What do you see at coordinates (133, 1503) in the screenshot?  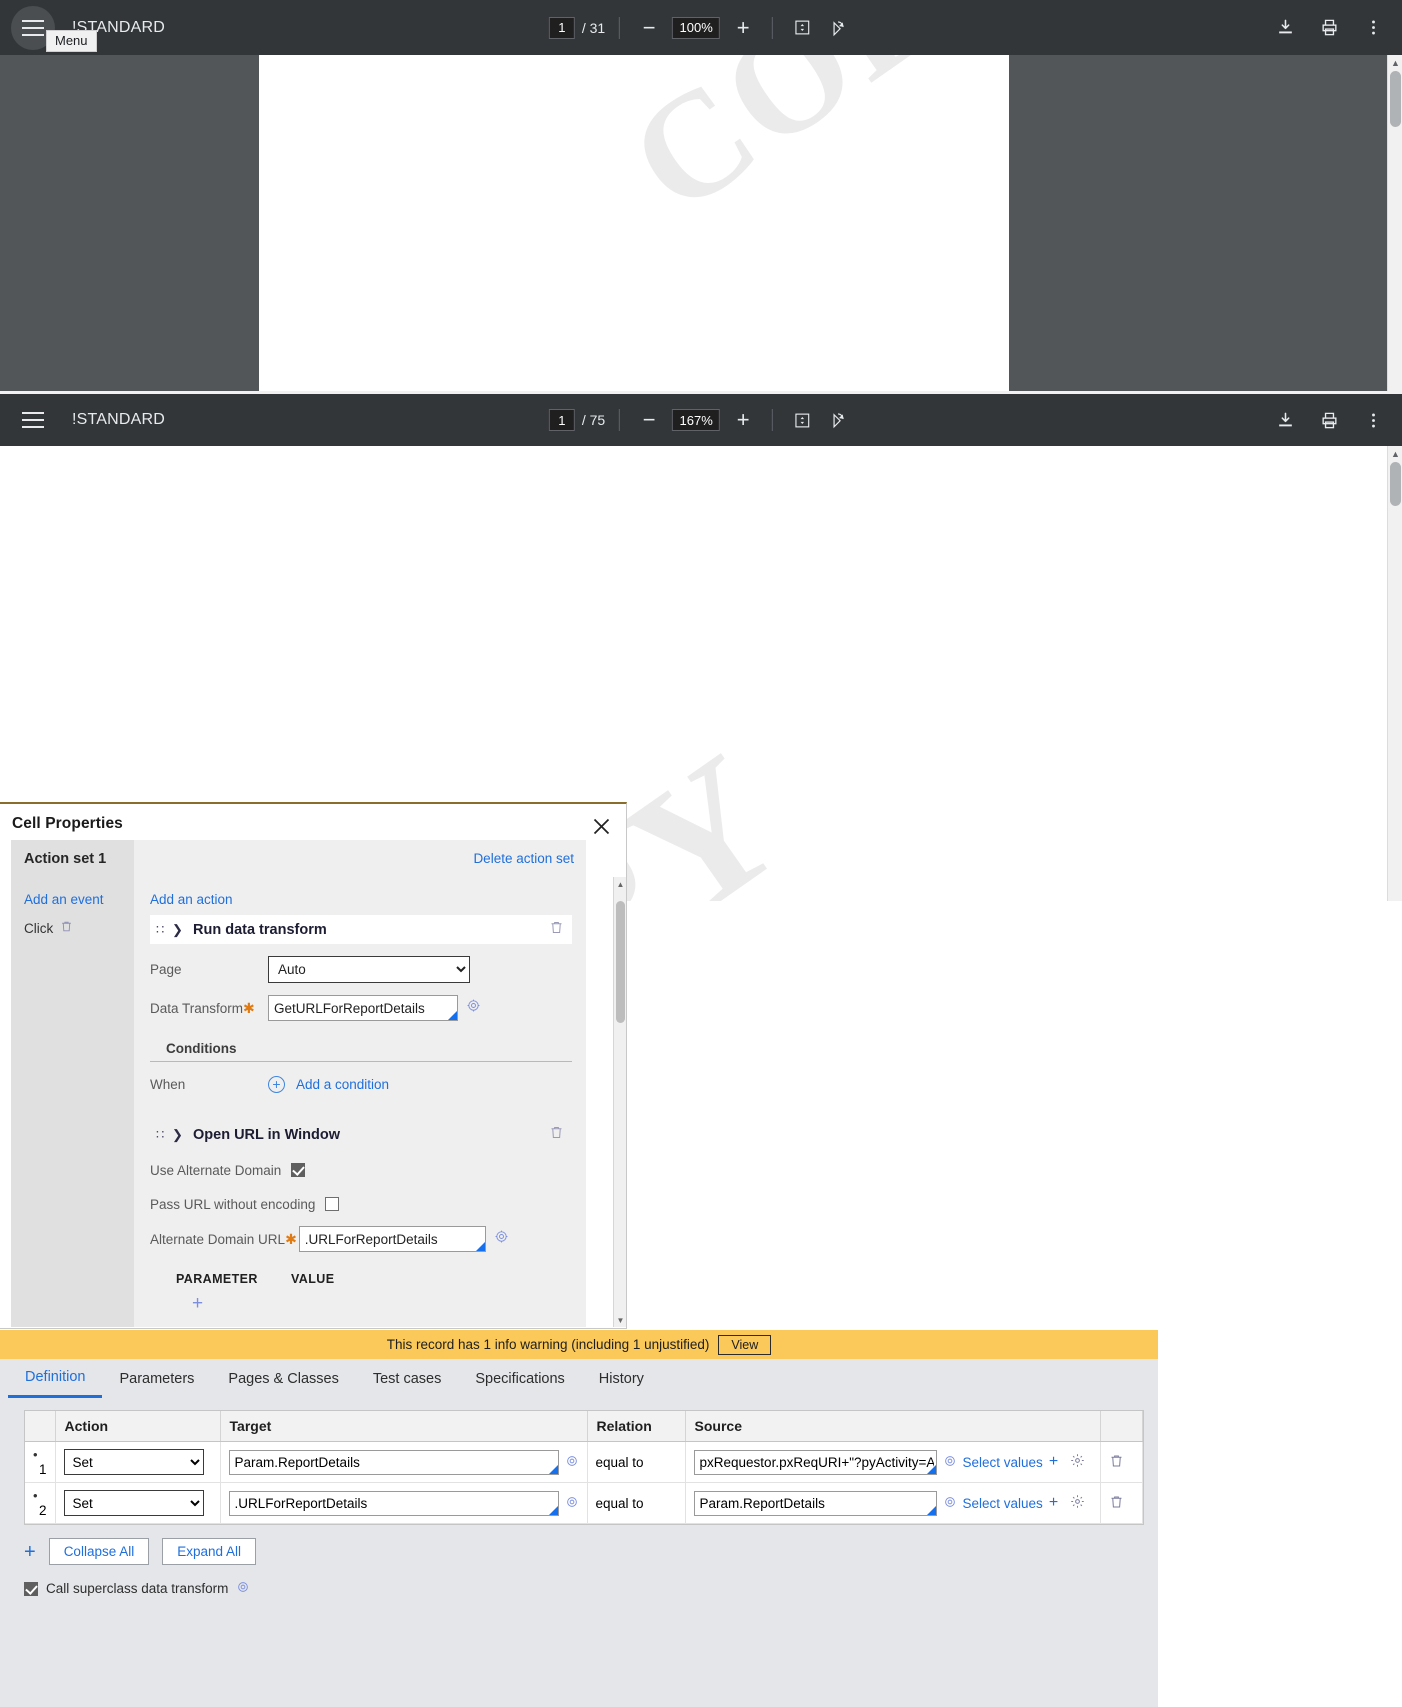 I see `action-select-row2: Set` at bounding box center [133, 1503].